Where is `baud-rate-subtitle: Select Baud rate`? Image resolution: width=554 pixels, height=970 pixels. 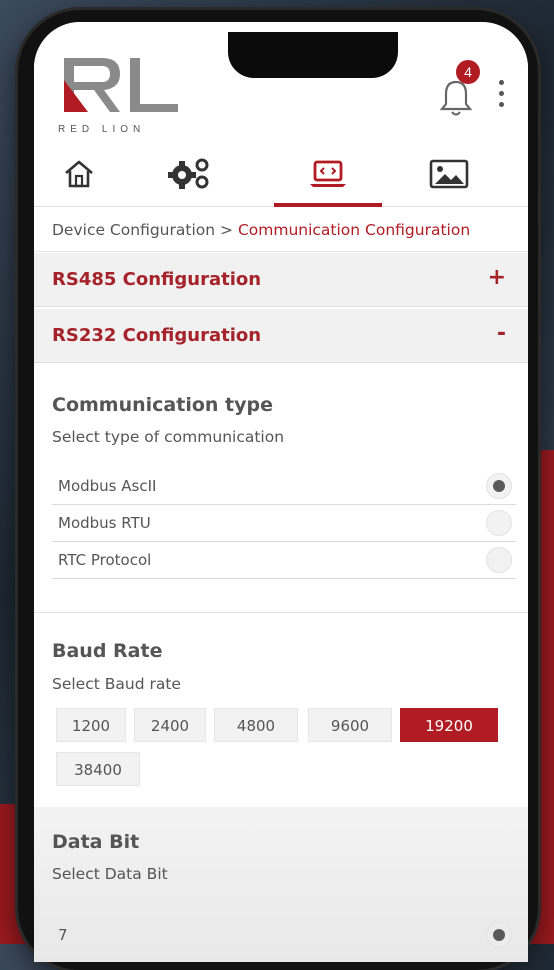 baud-rate-subtitle: Select Baud rate is located at coordinates (116, 684).